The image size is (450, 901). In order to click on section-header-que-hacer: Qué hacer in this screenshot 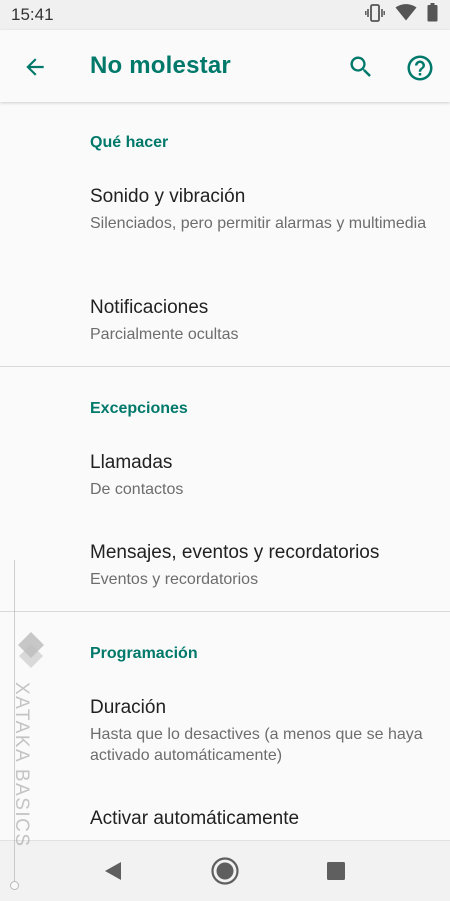, I will do `click(129, 142)`.